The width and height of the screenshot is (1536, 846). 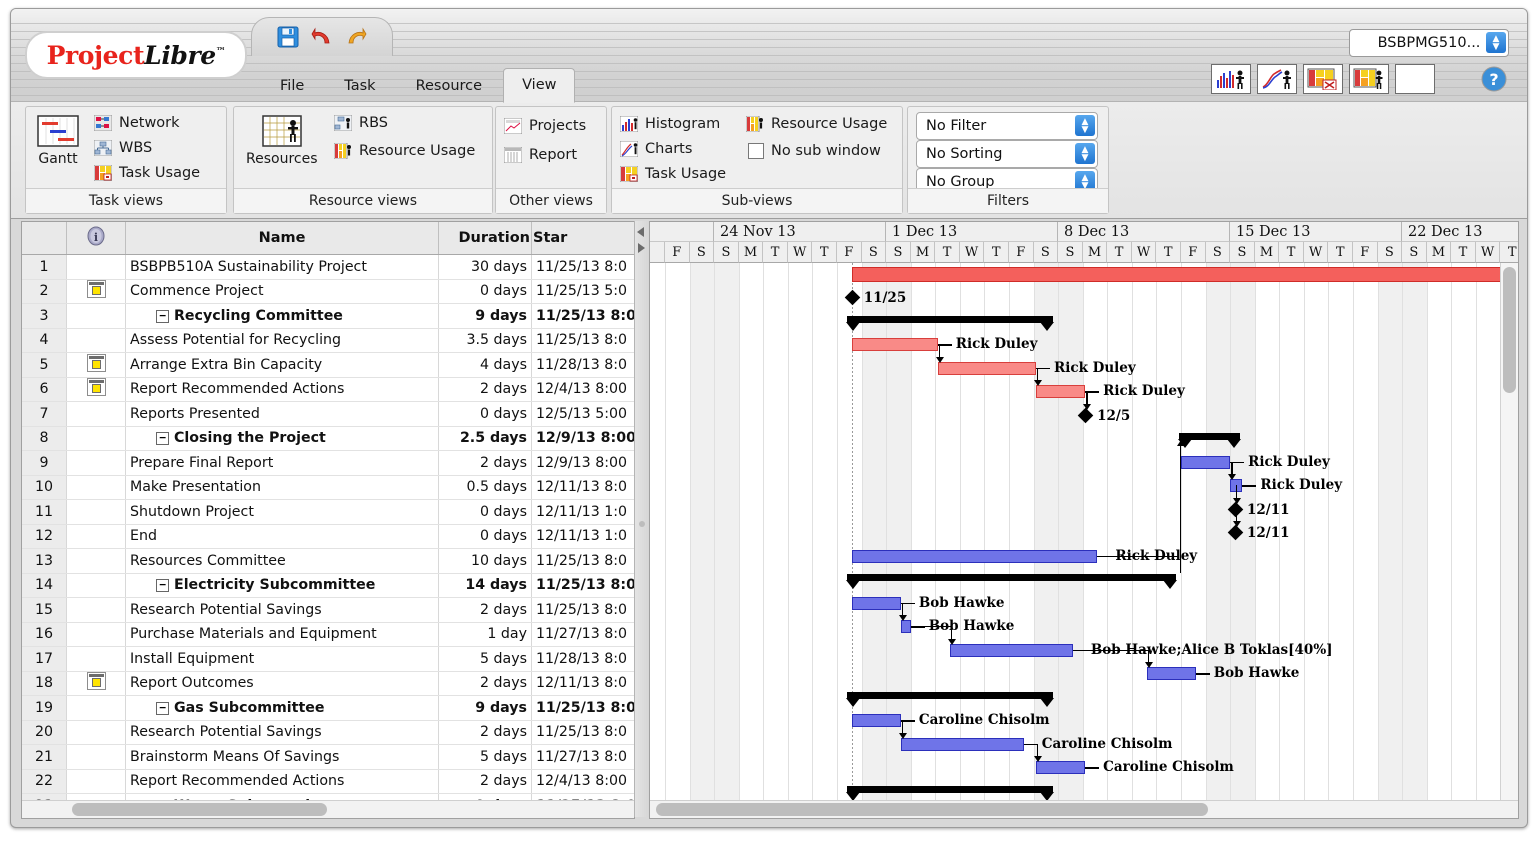 I want to click on row-duration: 4 days, so click(x=485, y=365).